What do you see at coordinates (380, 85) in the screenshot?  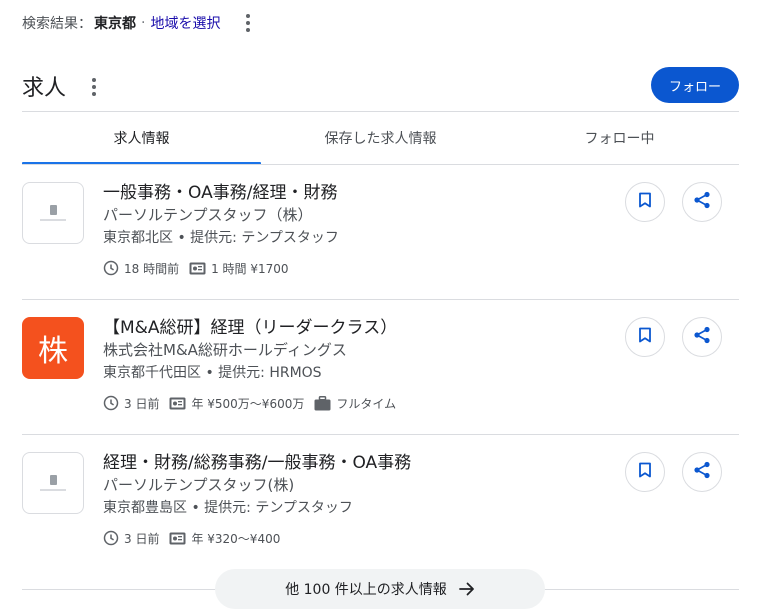 I see `jobs-header: 求人 フォロー` at bounding box center [380, 85].